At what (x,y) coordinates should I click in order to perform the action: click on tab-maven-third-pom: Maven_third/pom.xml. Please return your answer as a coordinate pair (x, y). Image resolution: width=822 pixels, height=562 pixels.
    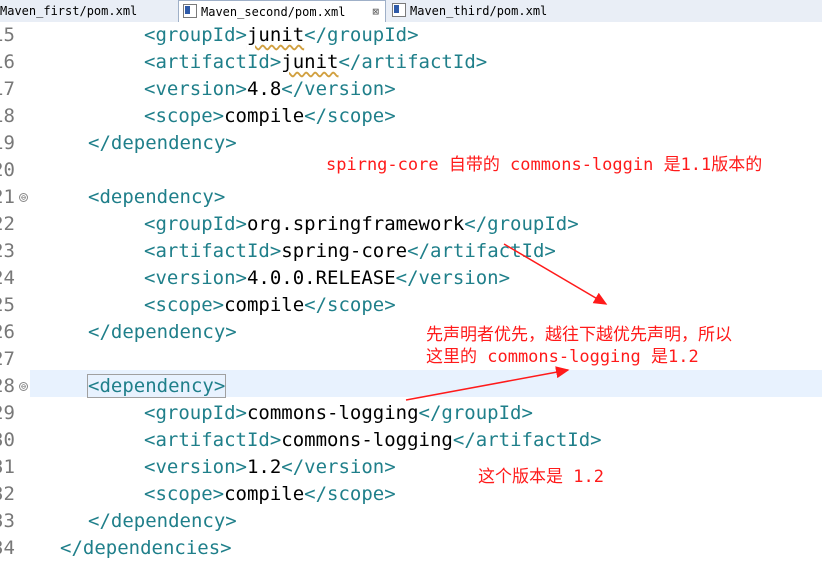
    Looking at the image, I should click on (468, 11).